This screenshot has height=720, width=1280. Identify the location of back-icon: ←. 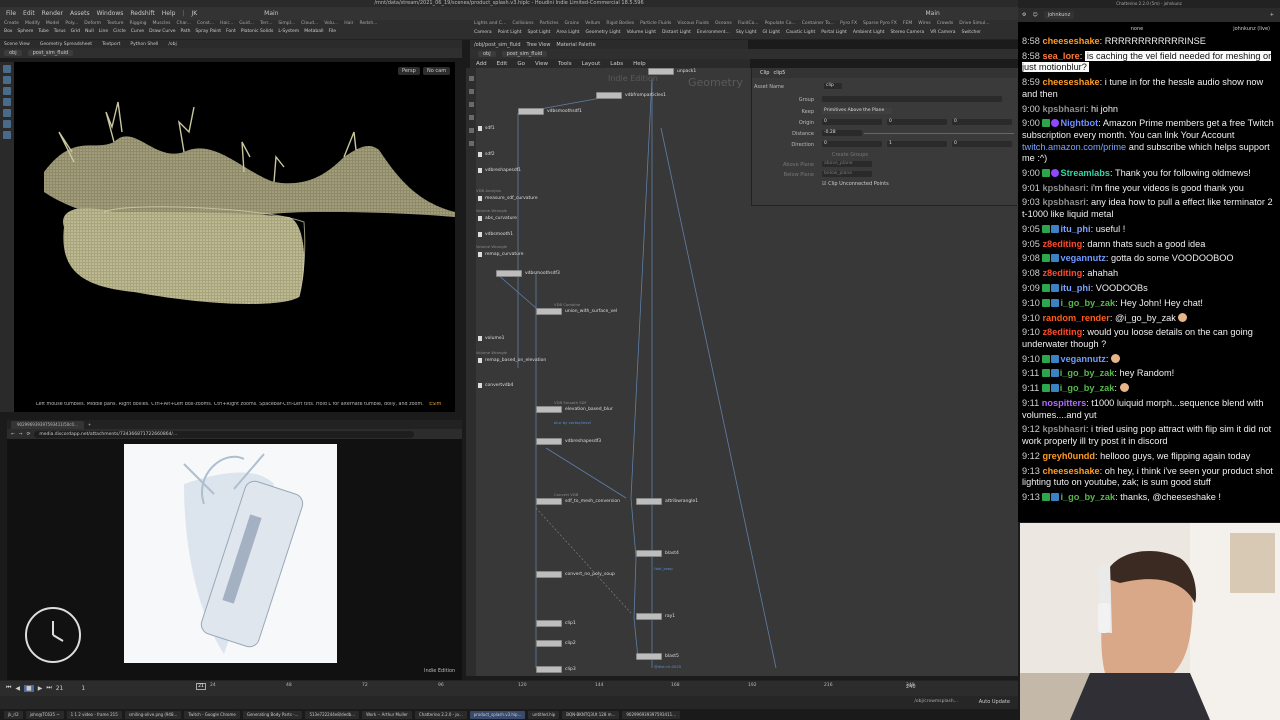
(13, 434).